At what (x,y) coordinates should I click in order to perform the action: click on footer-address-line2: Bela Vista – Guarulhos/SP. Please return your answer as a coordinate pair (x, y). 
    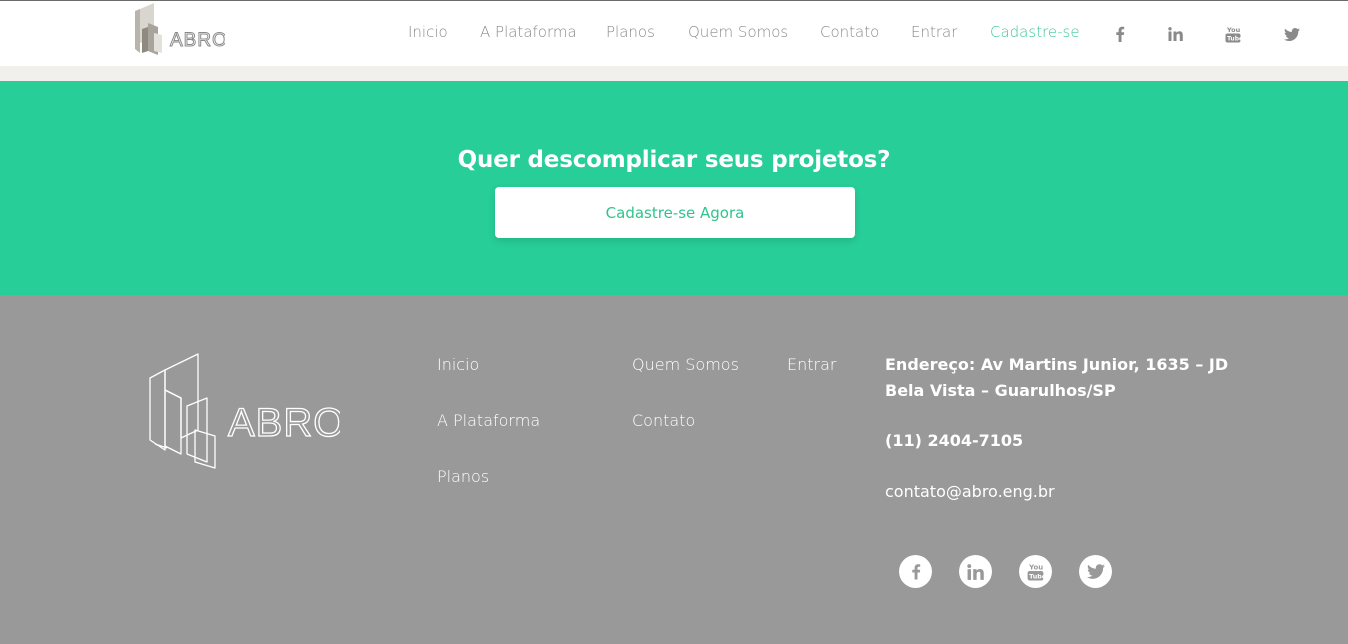
    Looking at the image, I should click on (1000, 390).